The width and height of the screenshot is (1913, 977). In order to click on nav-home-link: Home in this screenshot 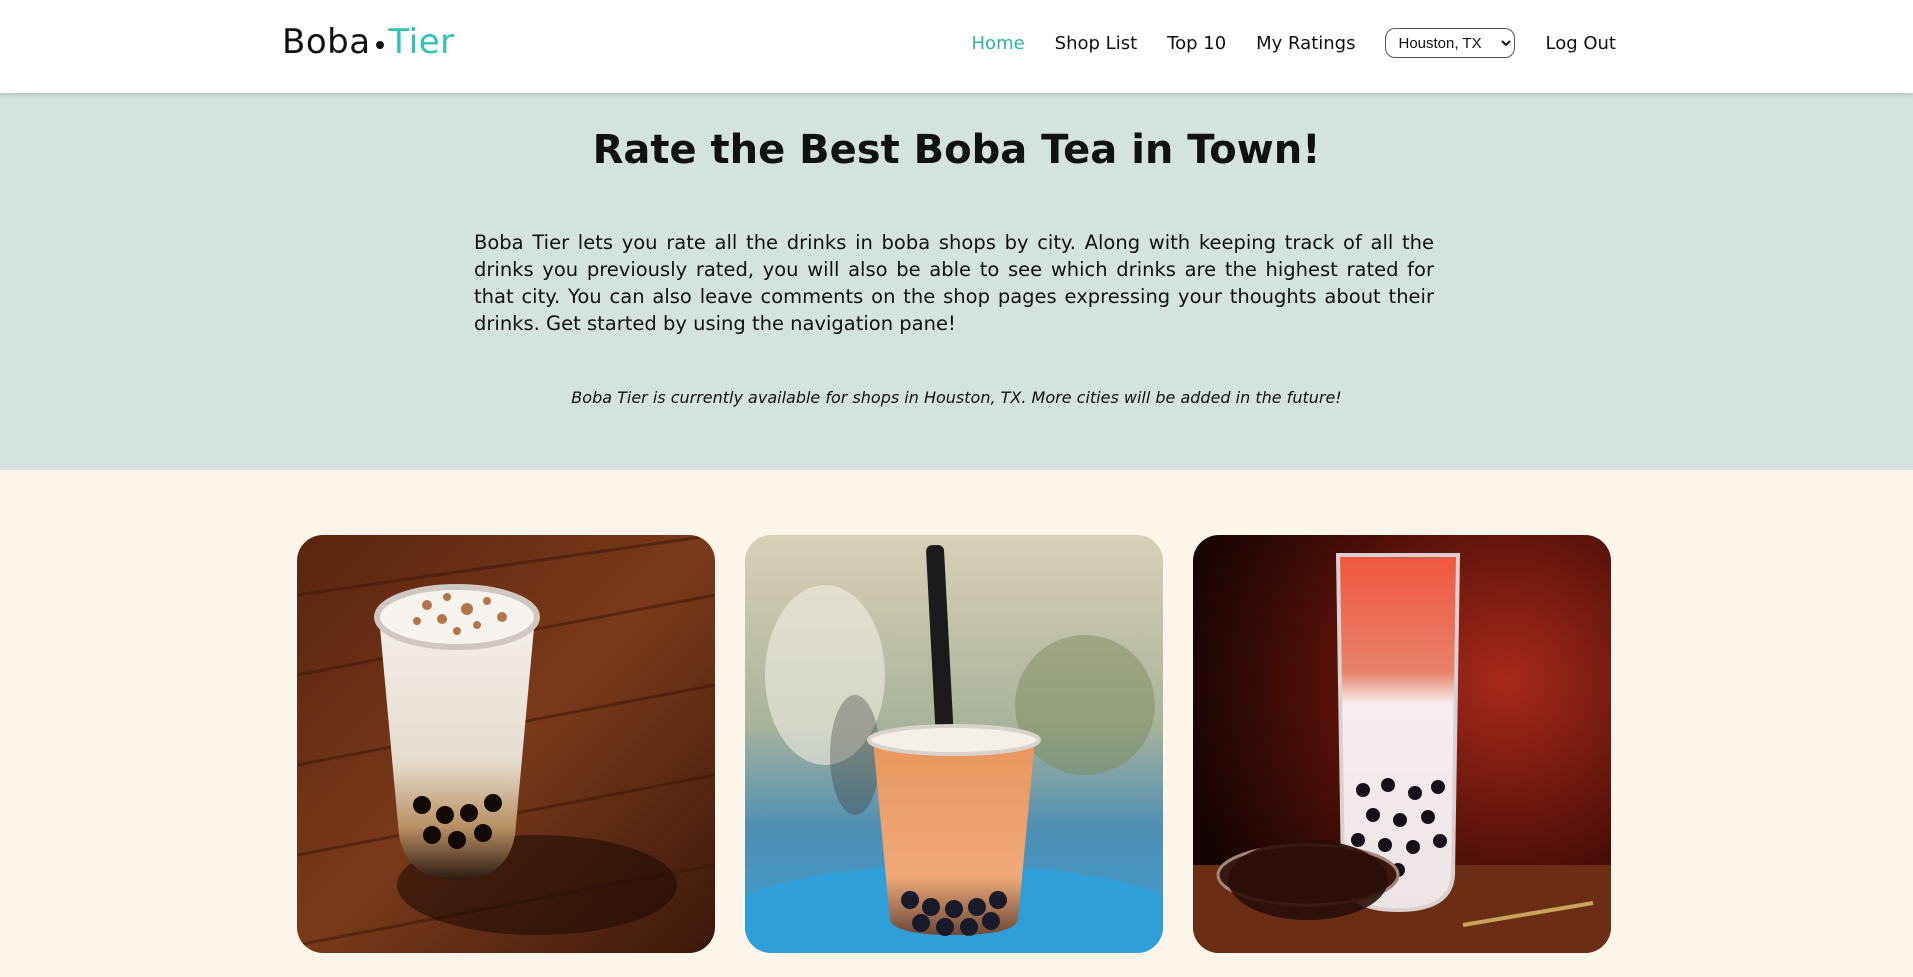, I will do `click(998, 43)`.